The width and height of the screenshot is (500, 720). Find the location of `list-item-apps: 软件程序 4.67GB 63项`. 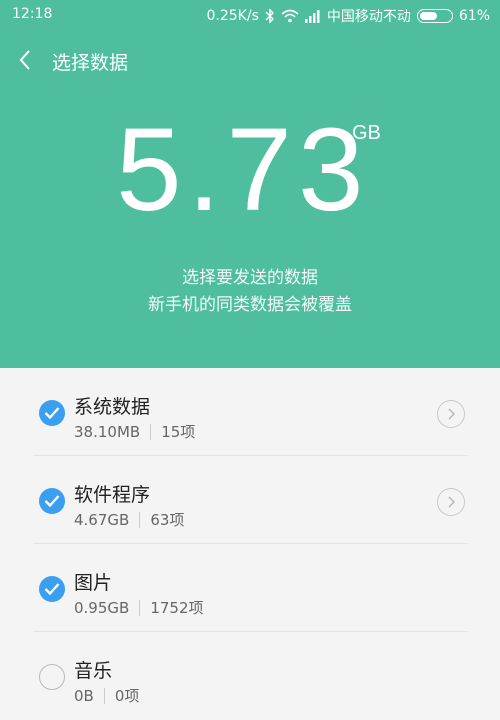

list-item-apps: 软件程序 4.67GB 63项 is located at coordinates (250, 500).